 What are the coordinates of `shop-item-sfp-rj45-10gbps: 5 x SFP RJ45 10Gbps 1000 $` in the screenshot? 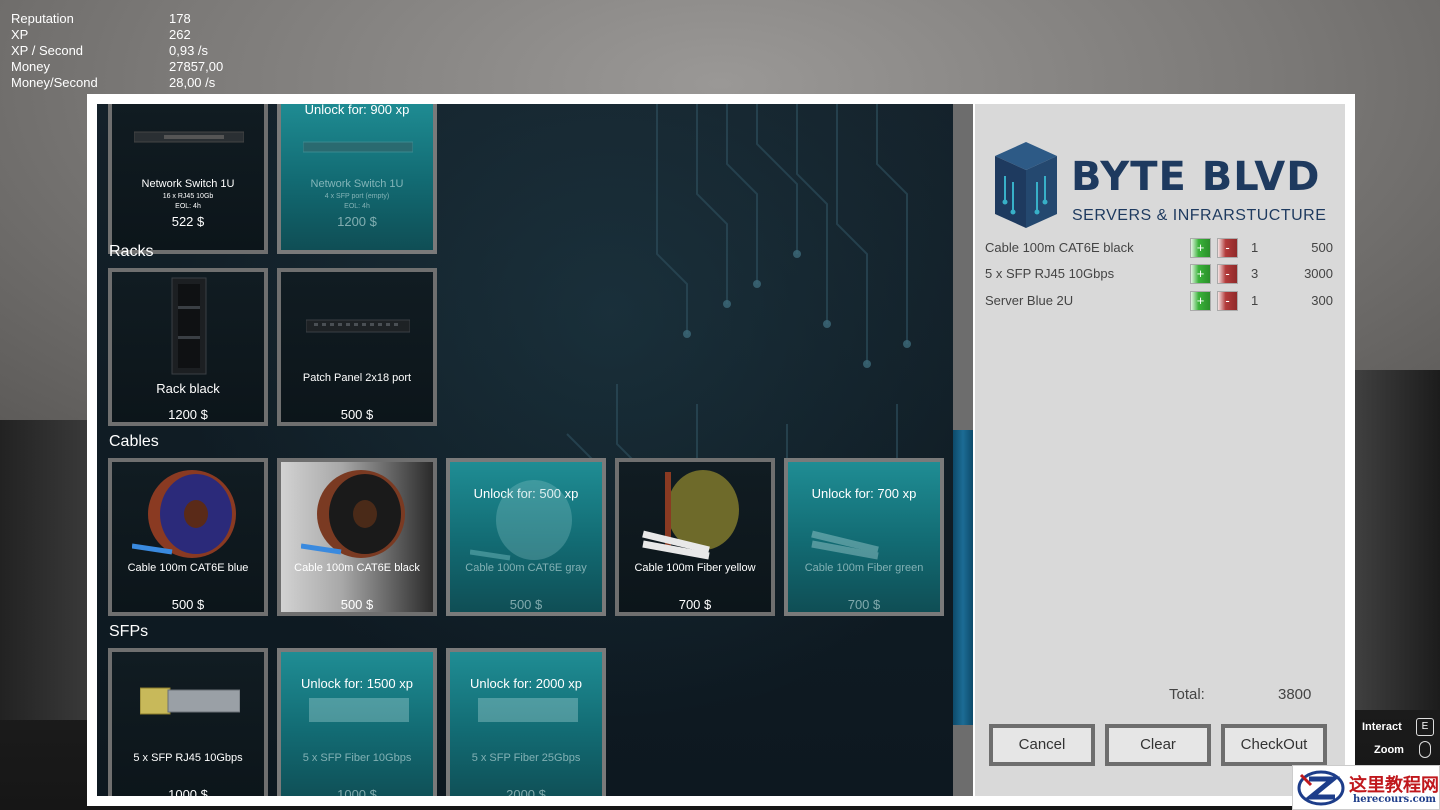 It's located at (188, 722).